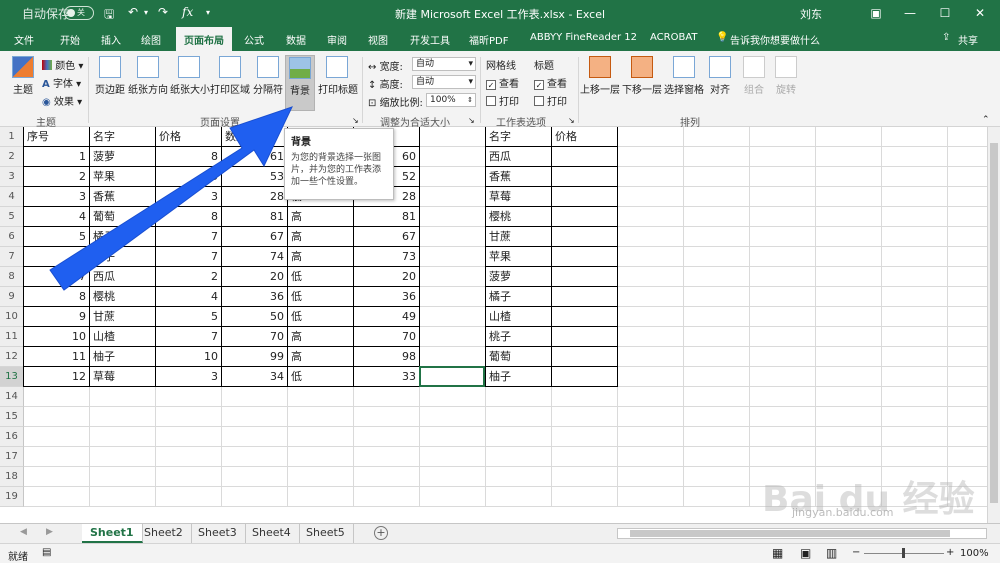 This screenshot has width=1000, height=563. I want to click on table2-cell, so click(585, 277).